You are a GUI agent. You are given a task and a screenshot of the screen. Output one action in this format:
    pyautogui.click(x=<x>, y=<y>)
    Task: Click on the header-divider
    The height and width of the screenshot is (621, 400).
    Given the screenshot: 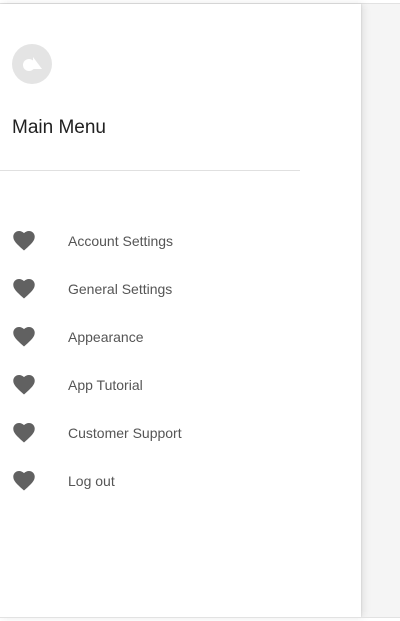 What is the action you would take?
    pyautogui.click(x=150, y=170)
    